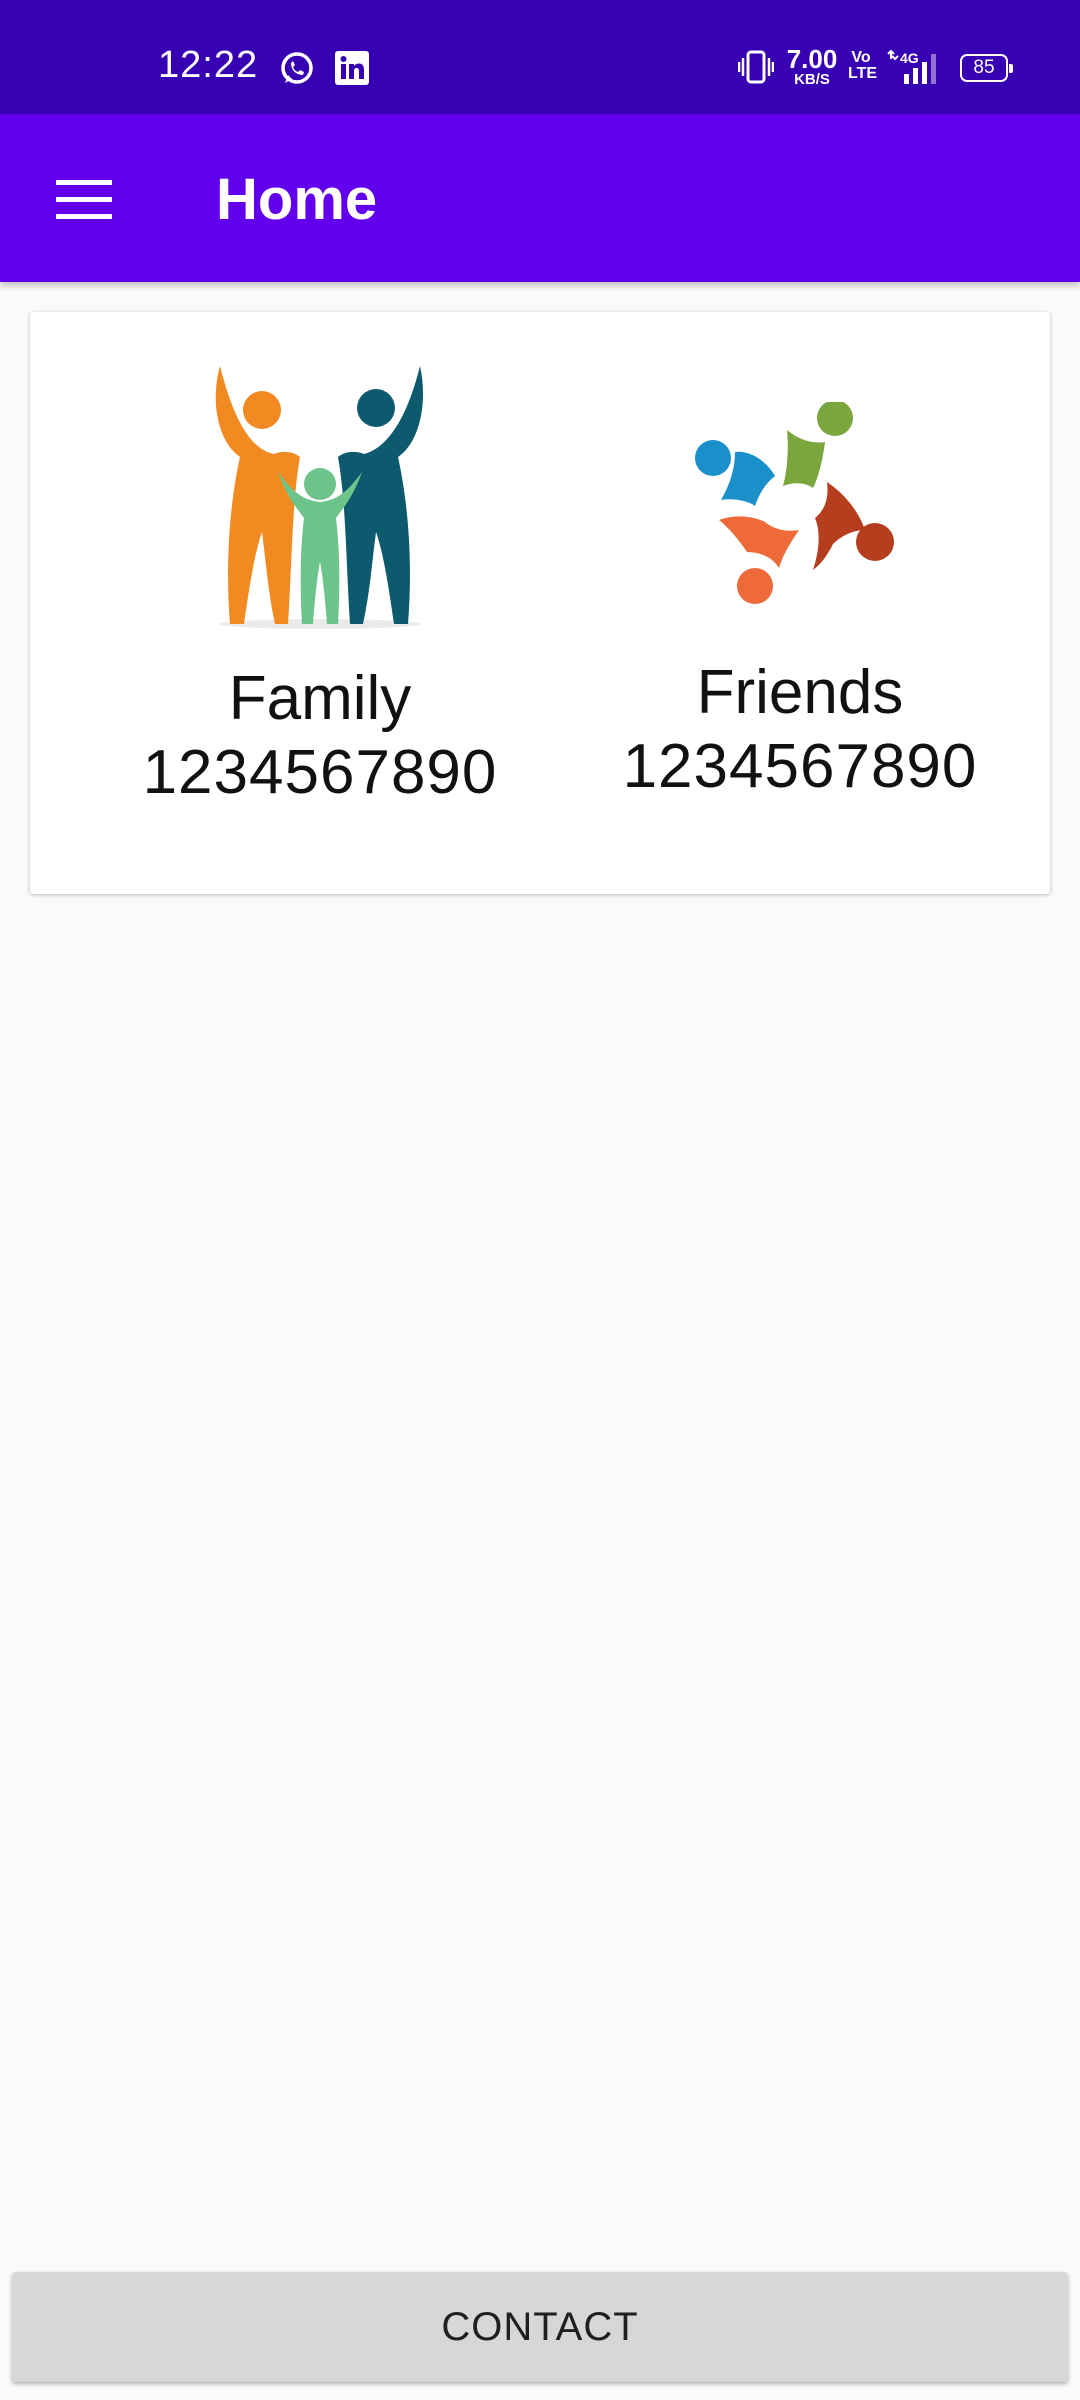 This screenshot has height=2400, width=1080. Describe the element at coordinates (352, 68) in the screenshot. I see `linkedin-icon` at that location.